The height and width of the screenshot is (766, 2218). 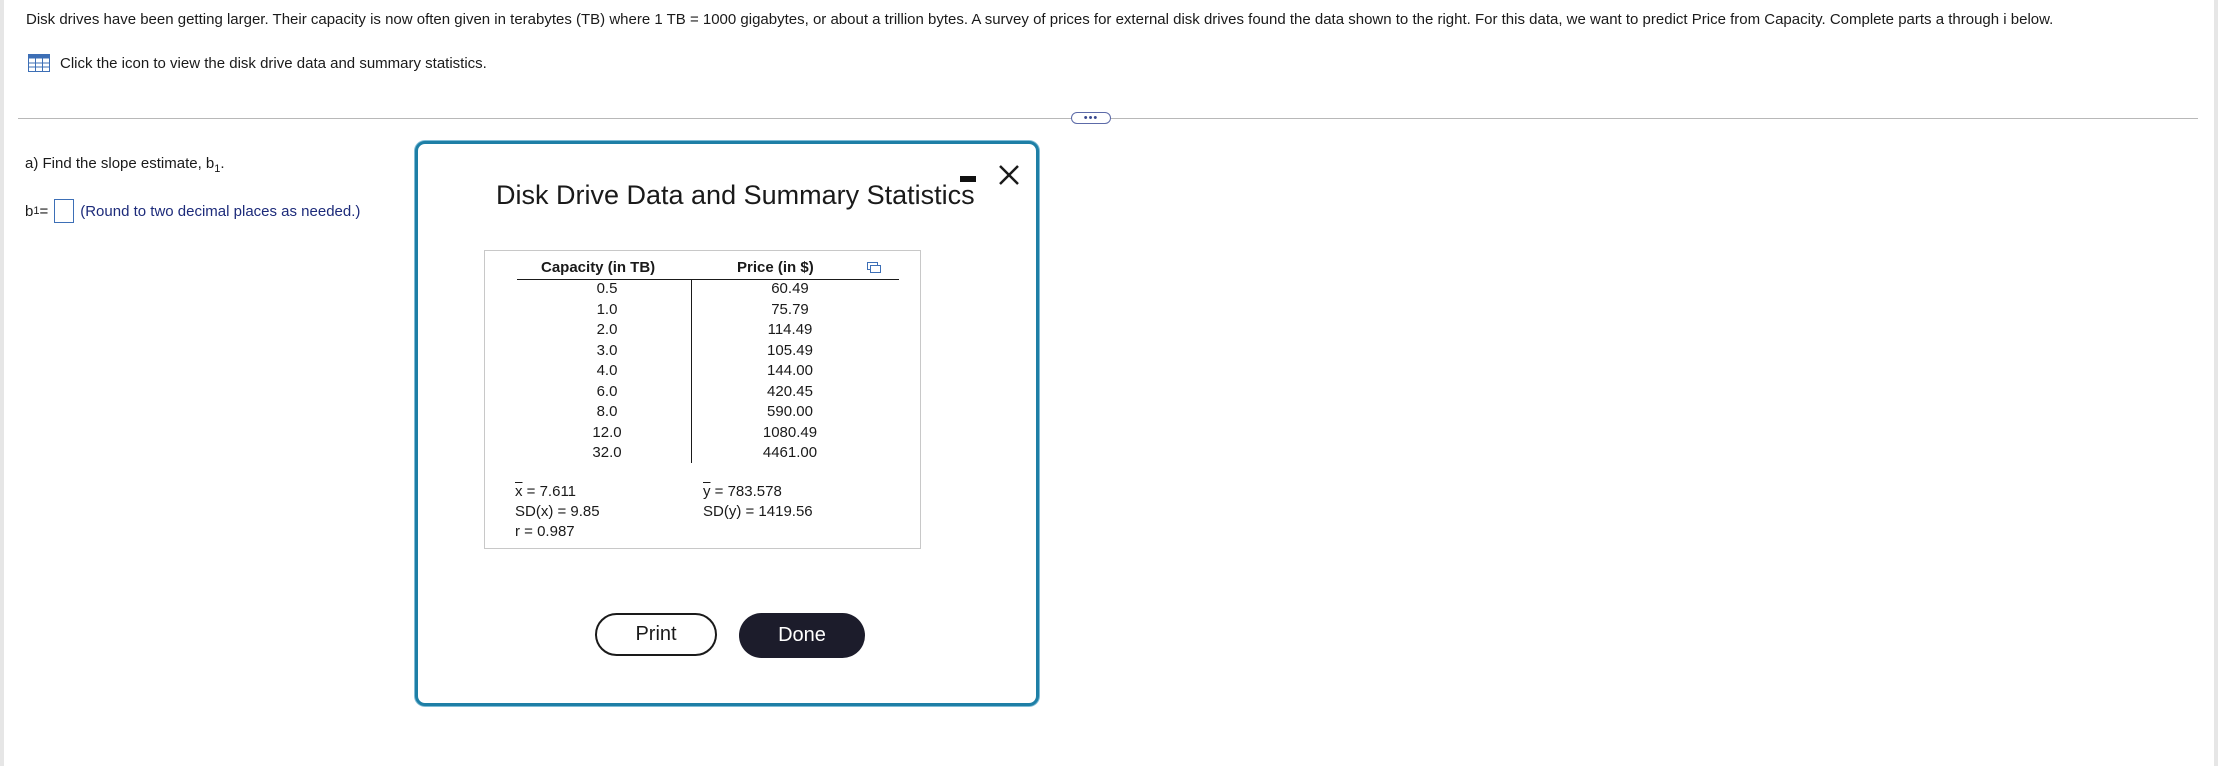 I want to click on answer-label-eq: =, so click(x=44, y=211).